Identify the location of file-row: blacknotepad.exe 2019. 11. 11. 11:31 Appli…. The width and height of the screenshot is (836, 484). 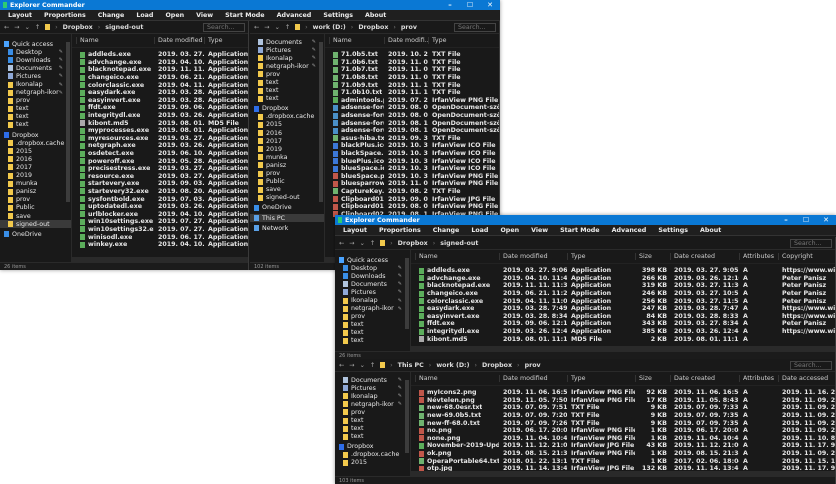
(625, 286).